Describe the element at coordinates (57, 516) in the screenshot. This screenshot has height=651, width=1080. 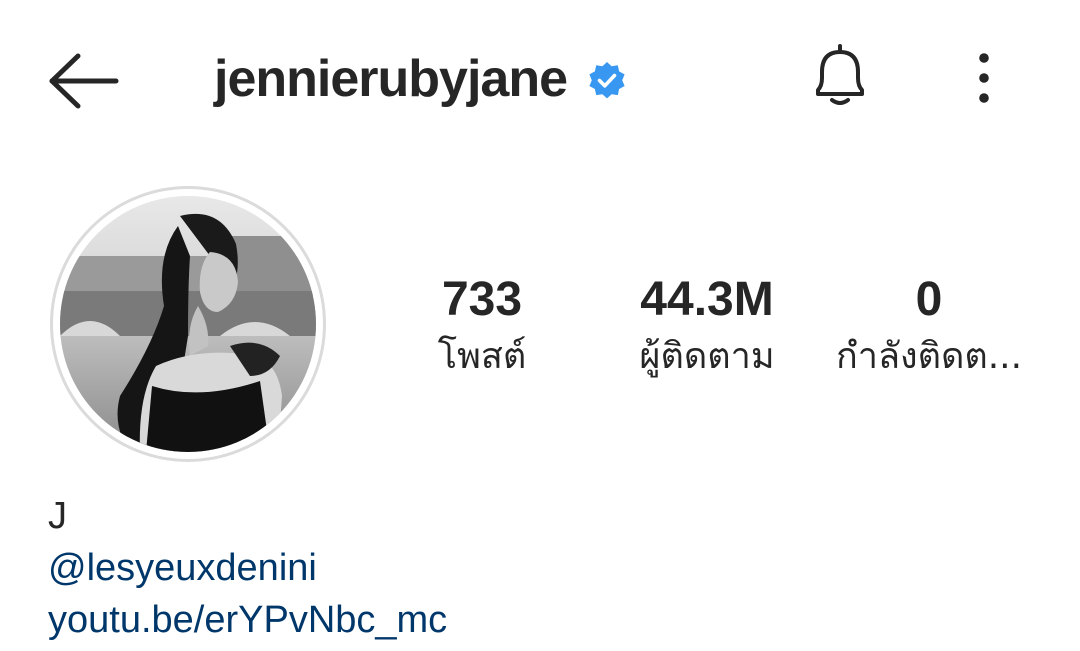
I see `bio-name: J` at that location.